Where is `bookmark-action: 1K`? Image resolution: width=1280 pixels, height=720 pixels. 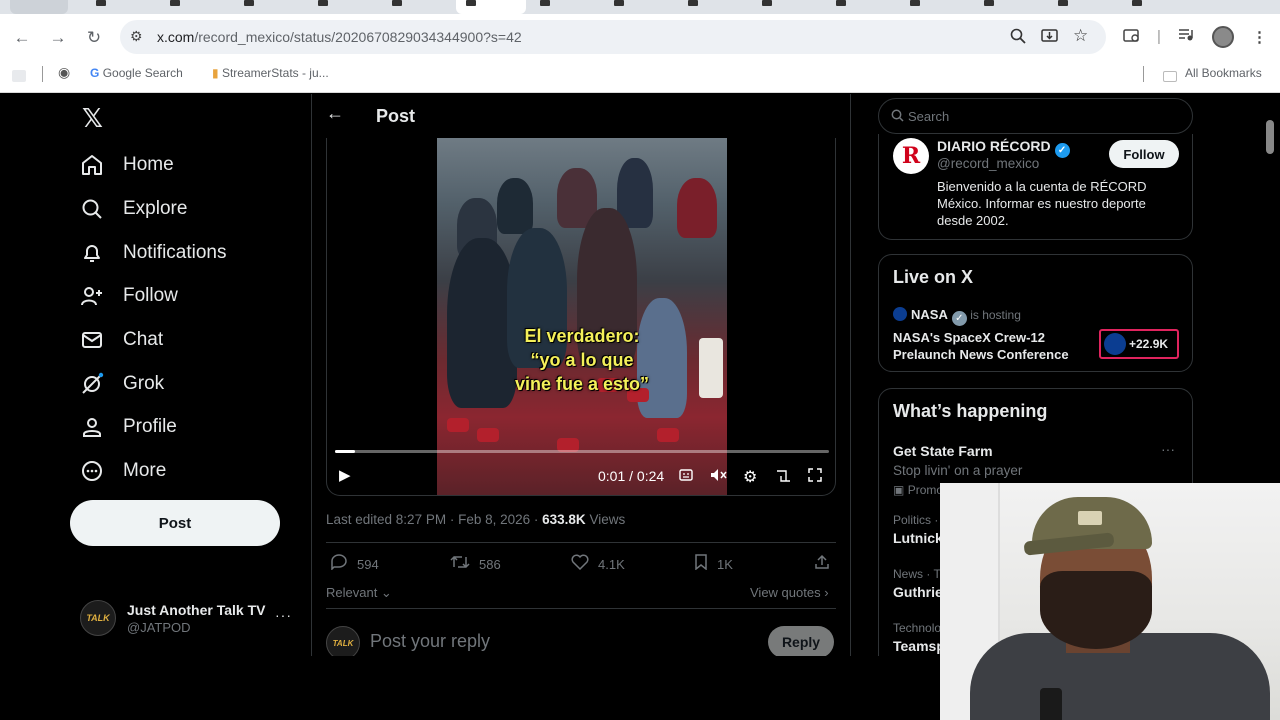 bookmark-action: 1K is located at coordinates (713, 564).